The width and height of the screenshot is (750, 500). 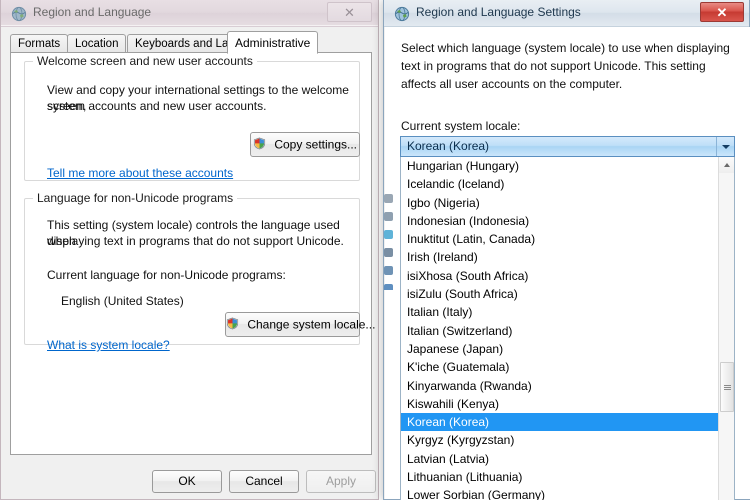 I want to click on list-item: isiXhosa (South Africa), so click(x=560, y=276).